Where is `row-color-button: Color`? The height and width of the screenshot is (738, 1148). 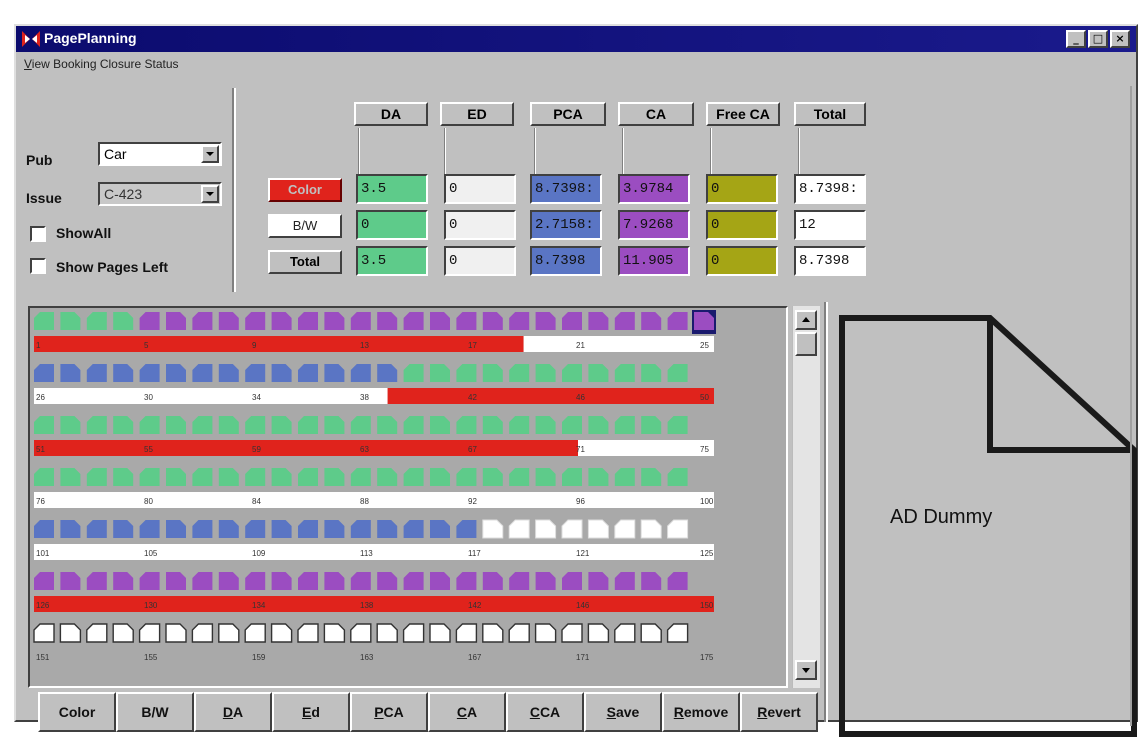
row-color-button: Color is located at coordinates (305, 190).